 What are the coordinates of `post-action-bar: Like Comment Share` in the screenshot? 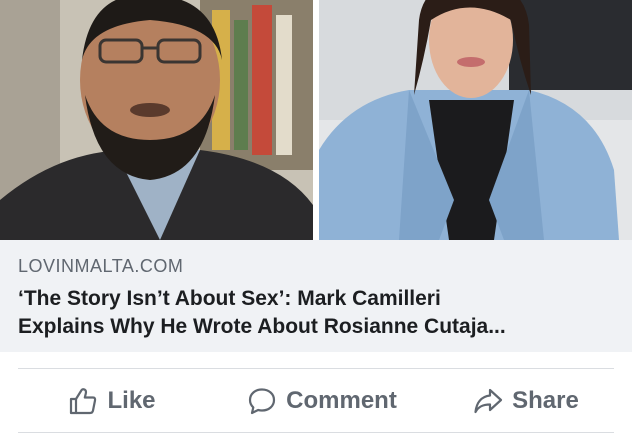 It's located at (316, 400).